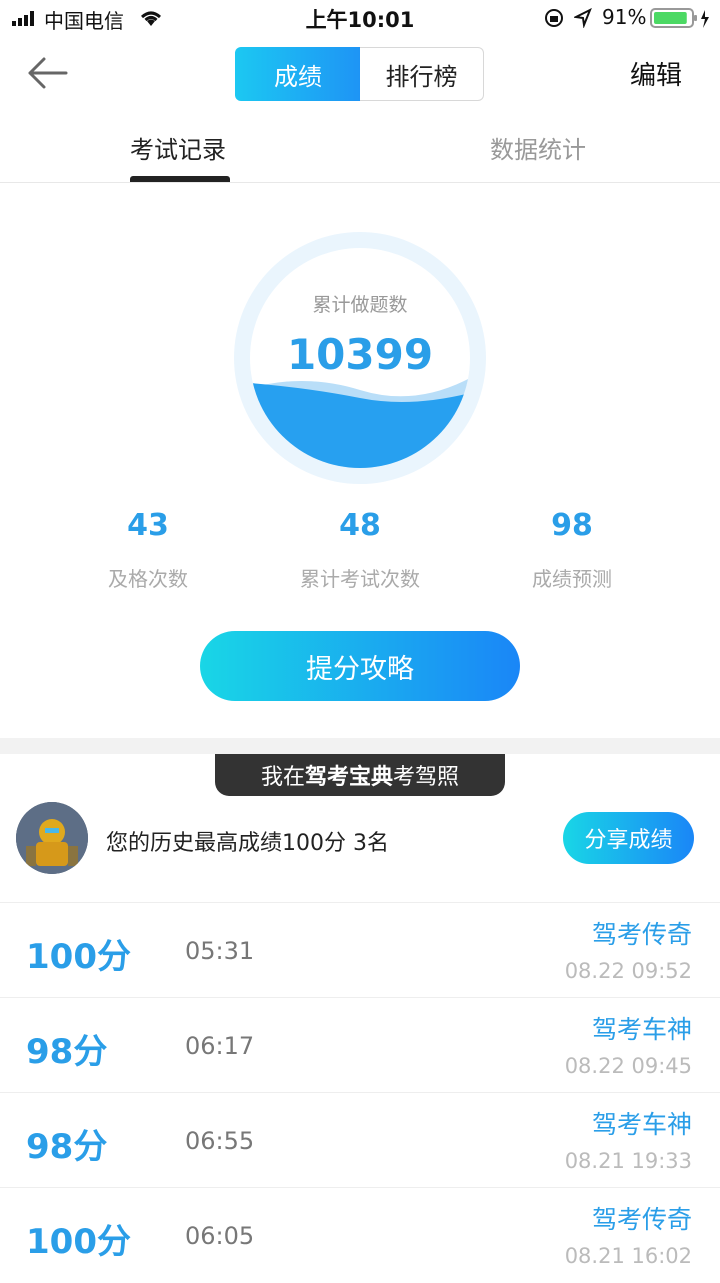  I want to click on pass-count-value: 43, so click(148, 525).